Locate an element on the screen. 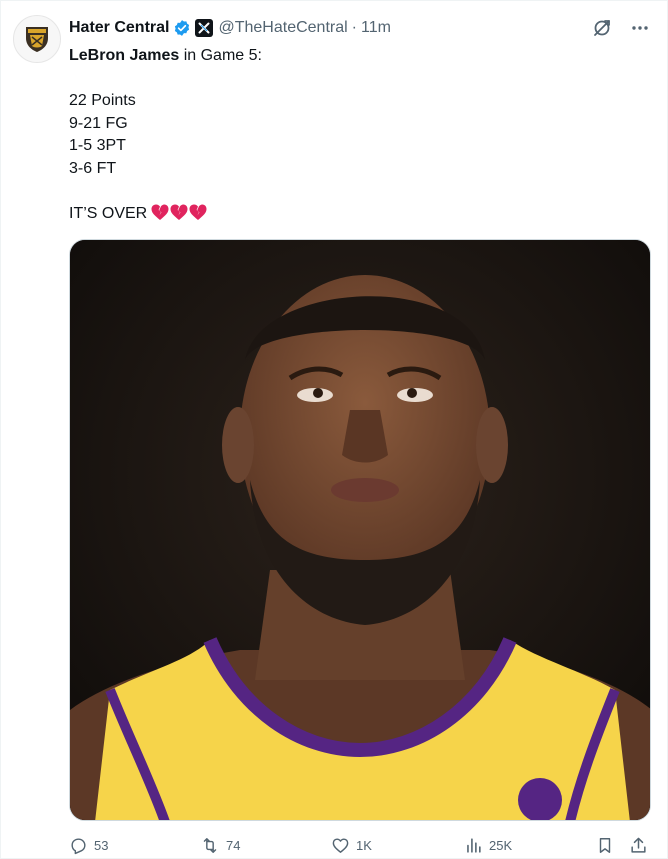  analytics-icon is located at coordinates (474, 845).